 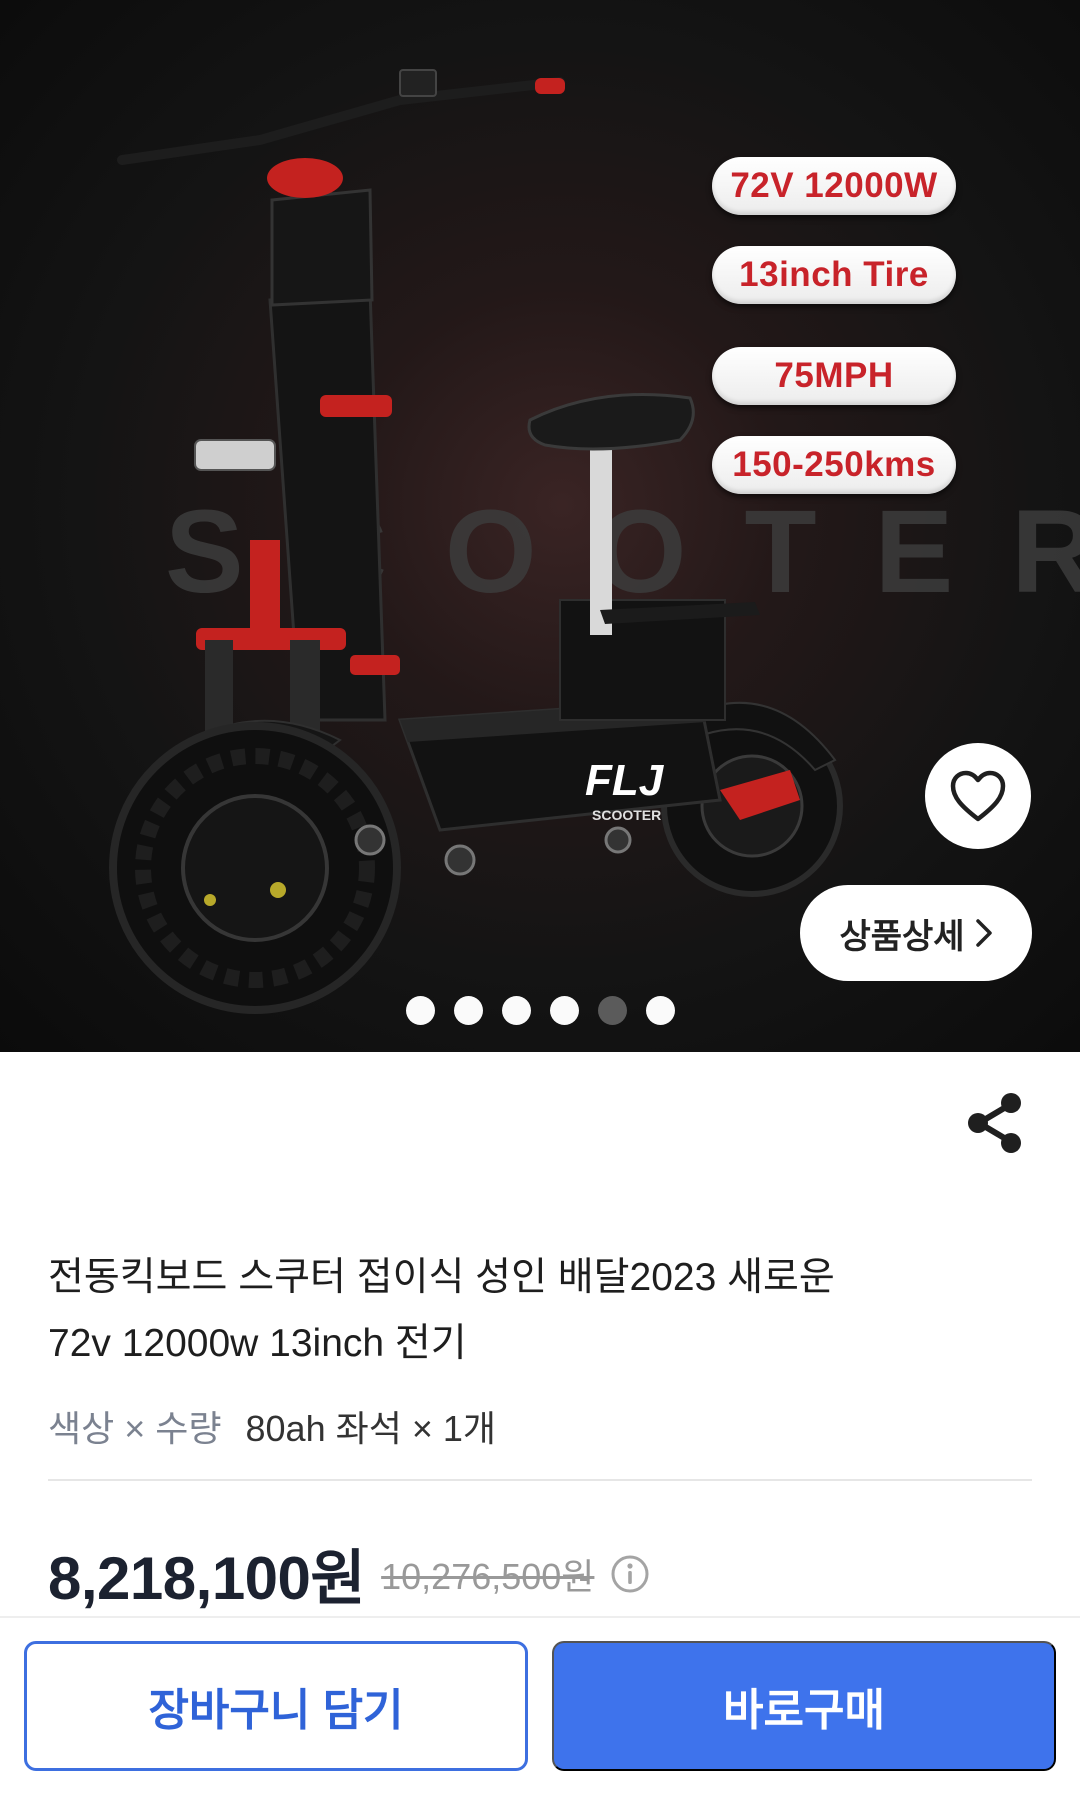 I want to click on selected-option: 색상 × 수량 80ah 좌석 × 1개, so click(x=272, y=1426).